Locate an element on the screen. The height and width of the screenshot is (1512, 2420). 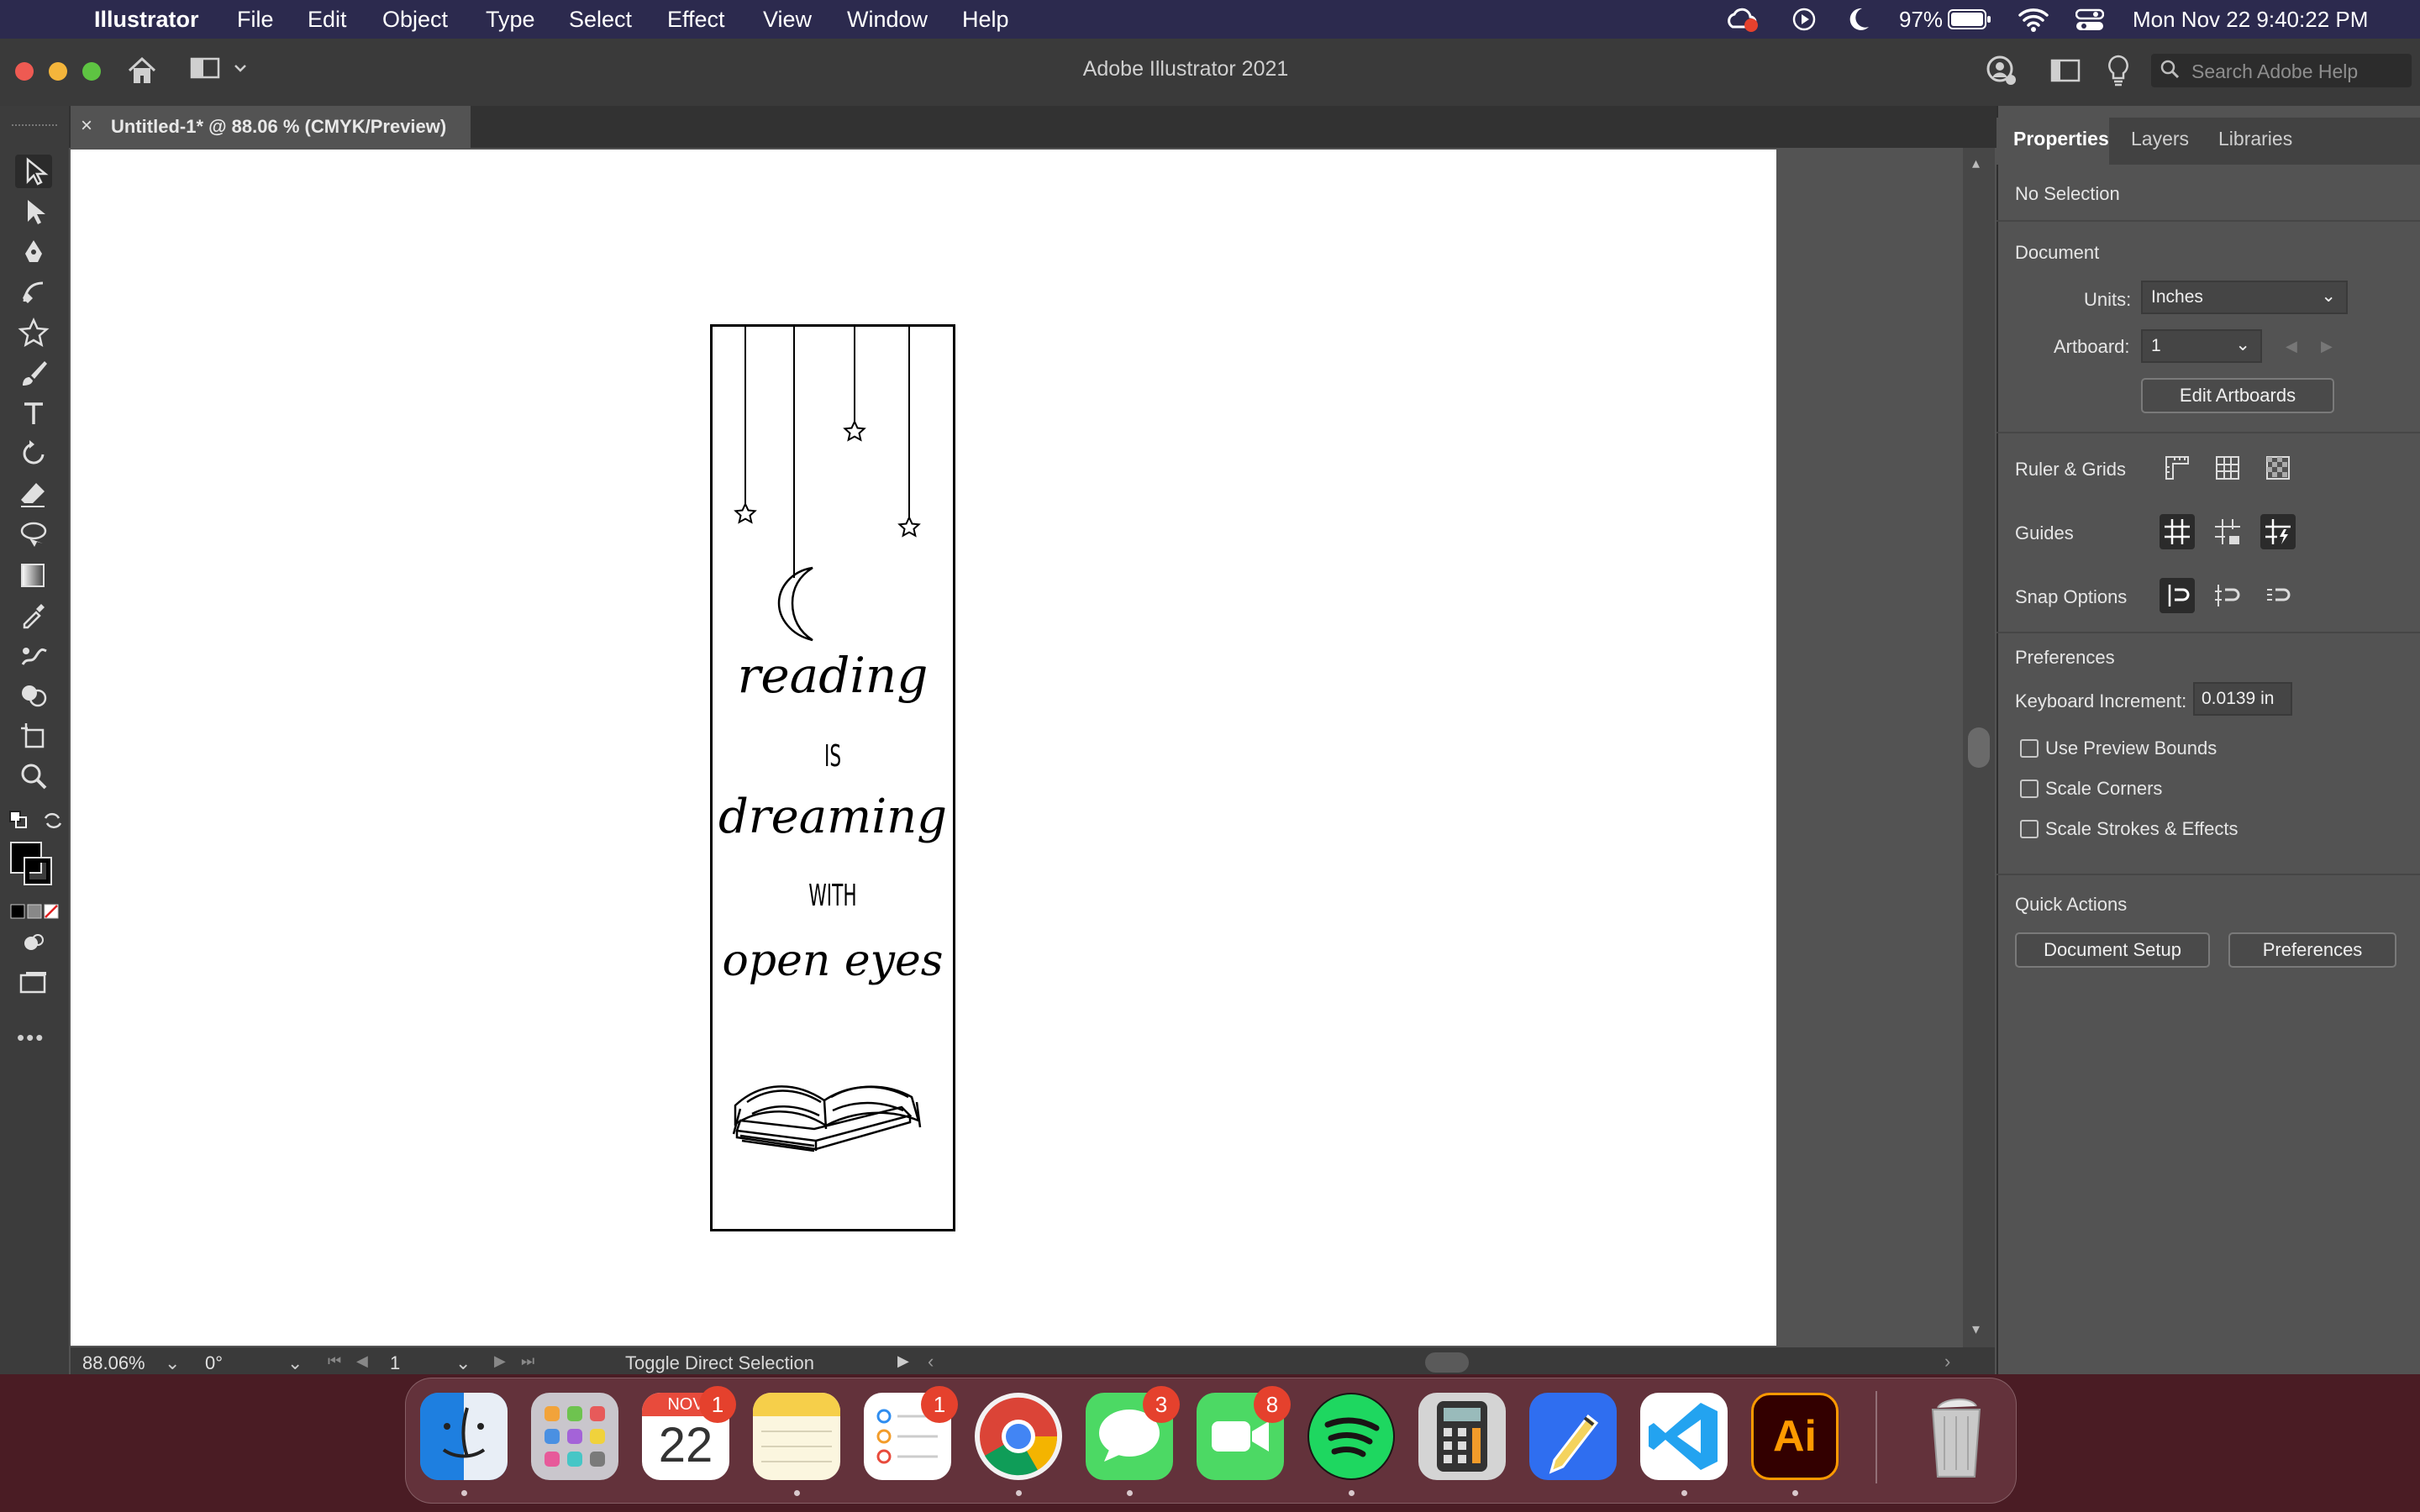
menu-view: View is located at coordinates (787, 20).